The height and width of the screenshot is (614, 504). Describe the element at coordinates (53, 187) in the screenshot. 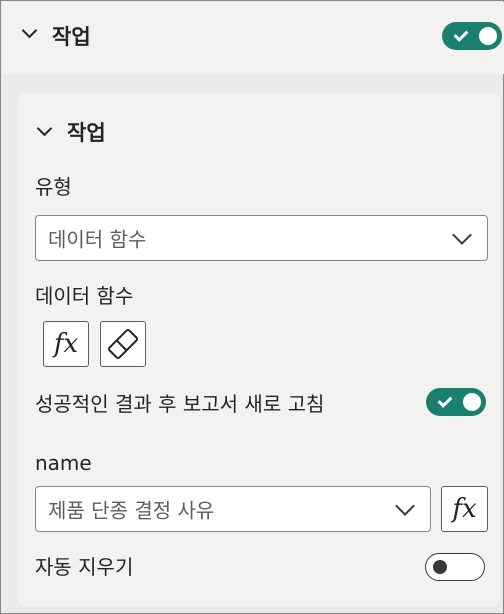

I see `type-label: 유형` at that location.